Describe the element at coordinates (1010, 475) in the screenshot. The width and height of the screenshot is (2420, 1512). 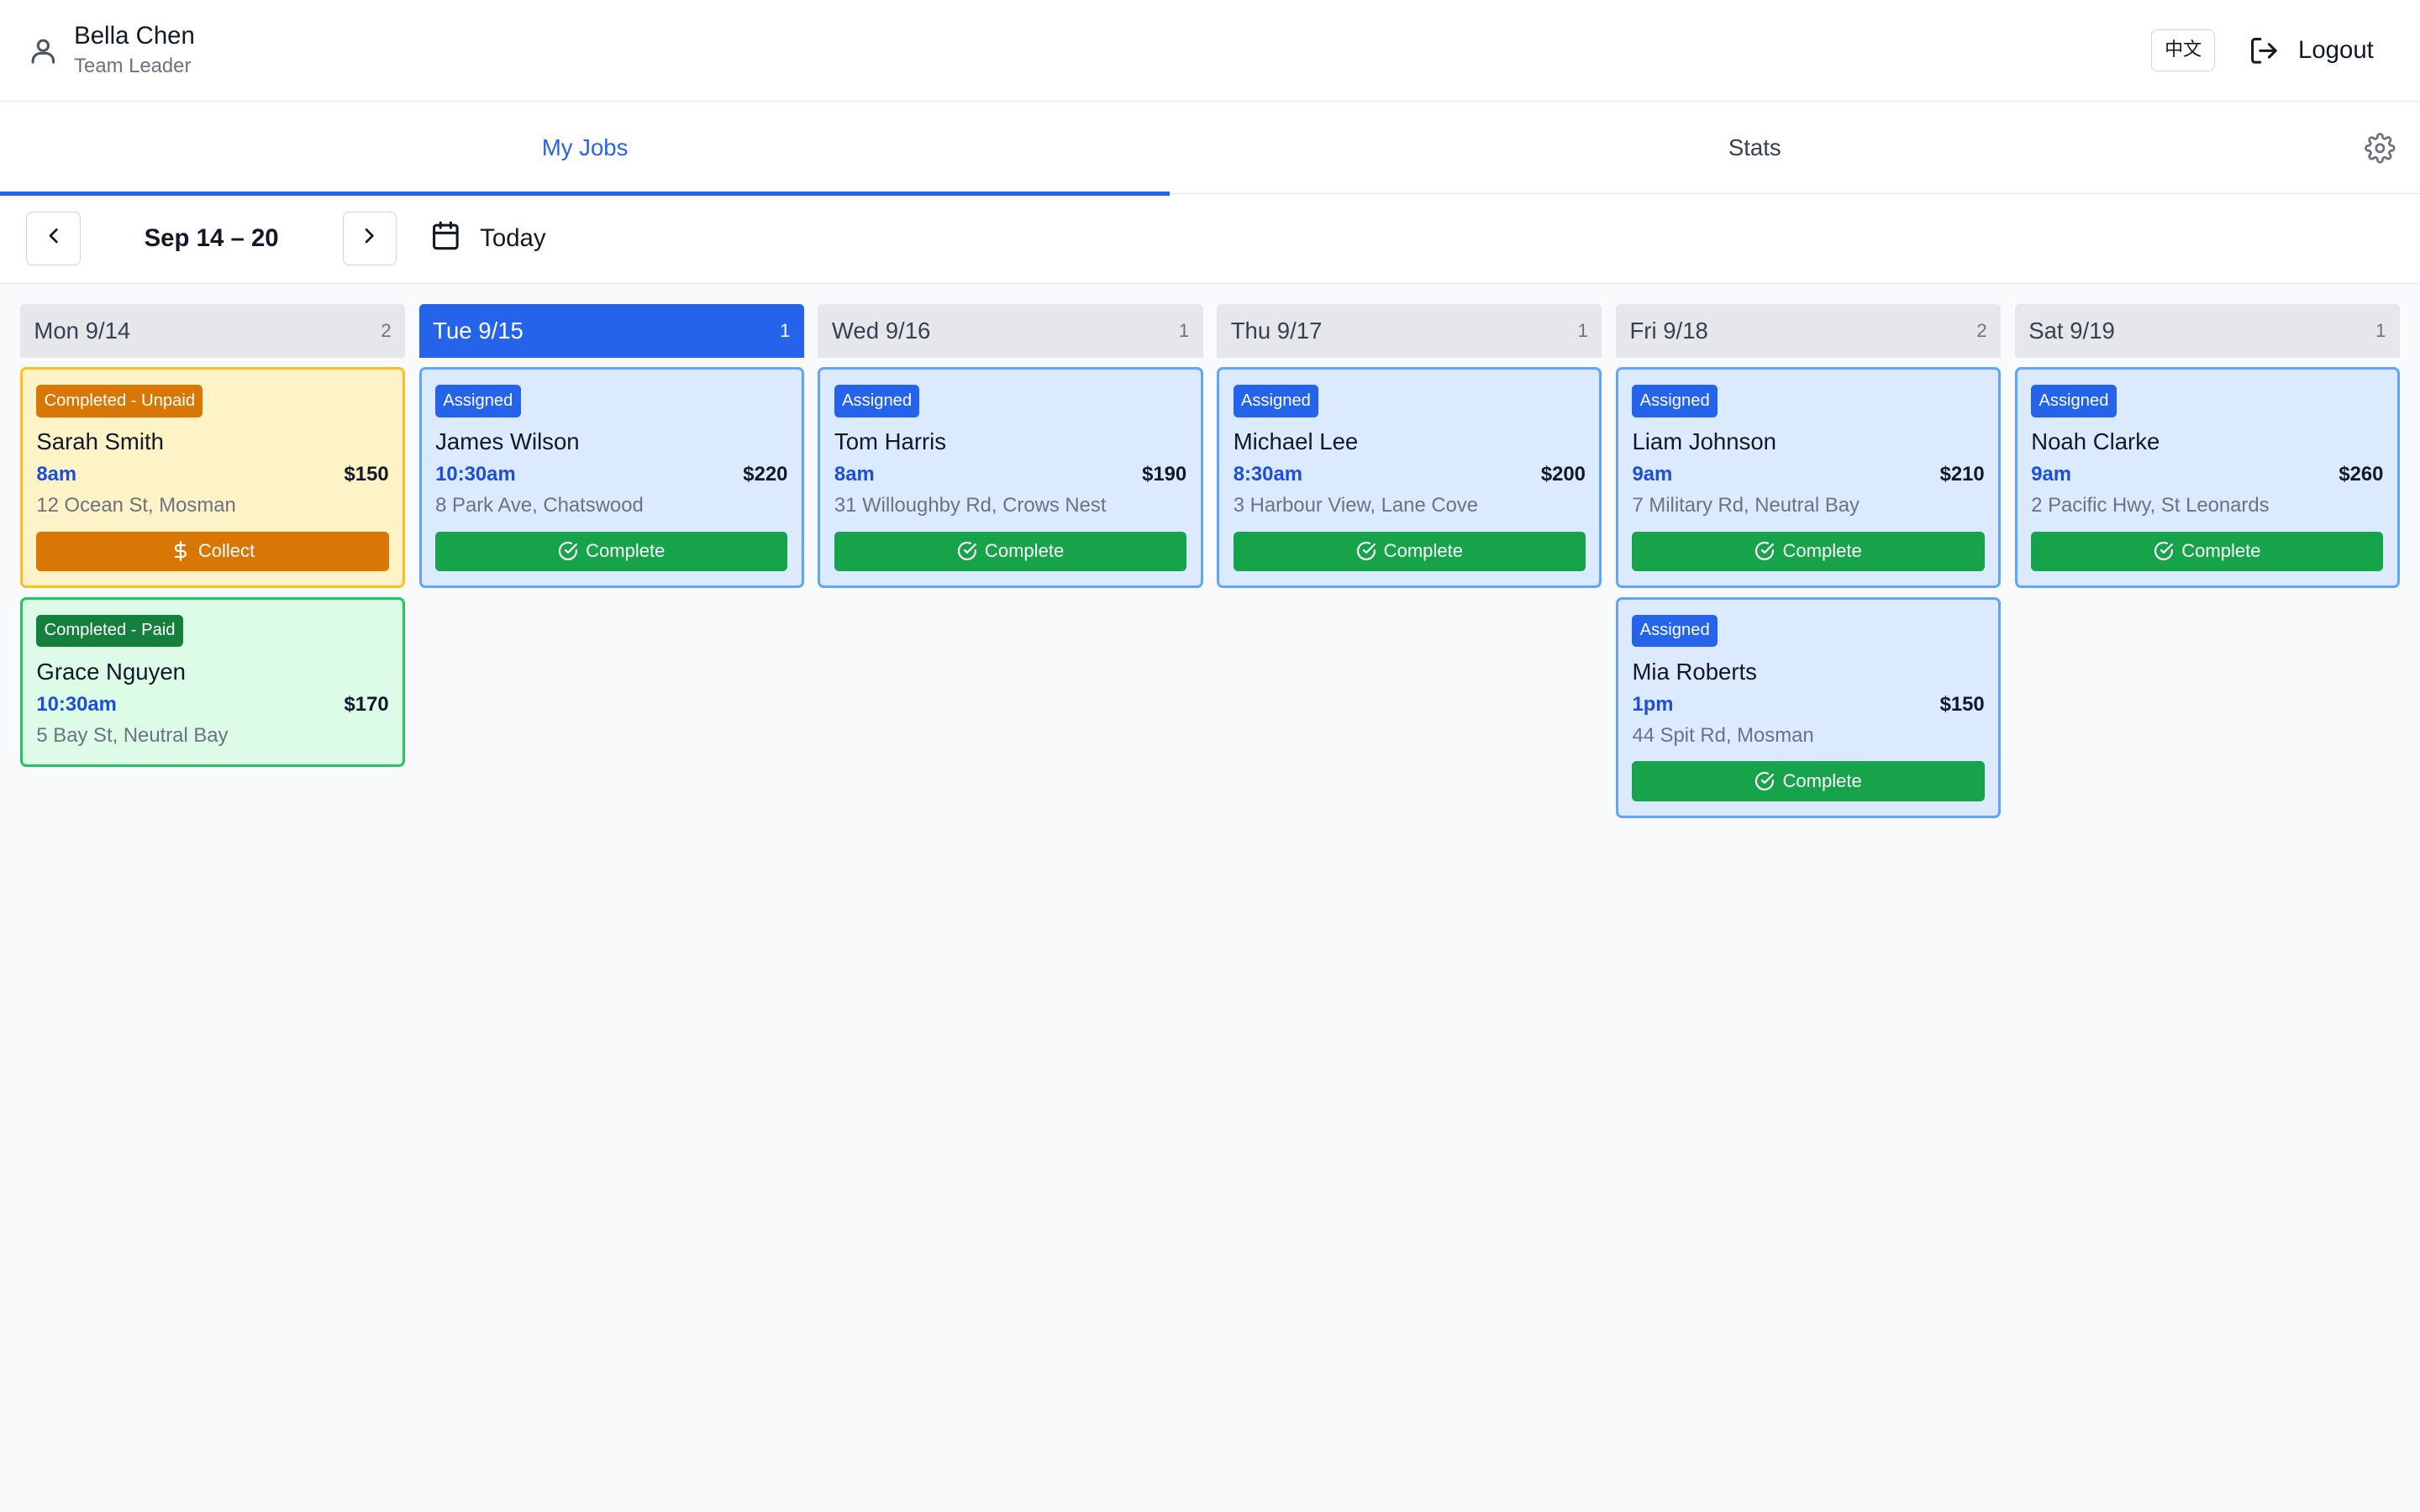
I see `job-time-price: 8am $190` at that location.